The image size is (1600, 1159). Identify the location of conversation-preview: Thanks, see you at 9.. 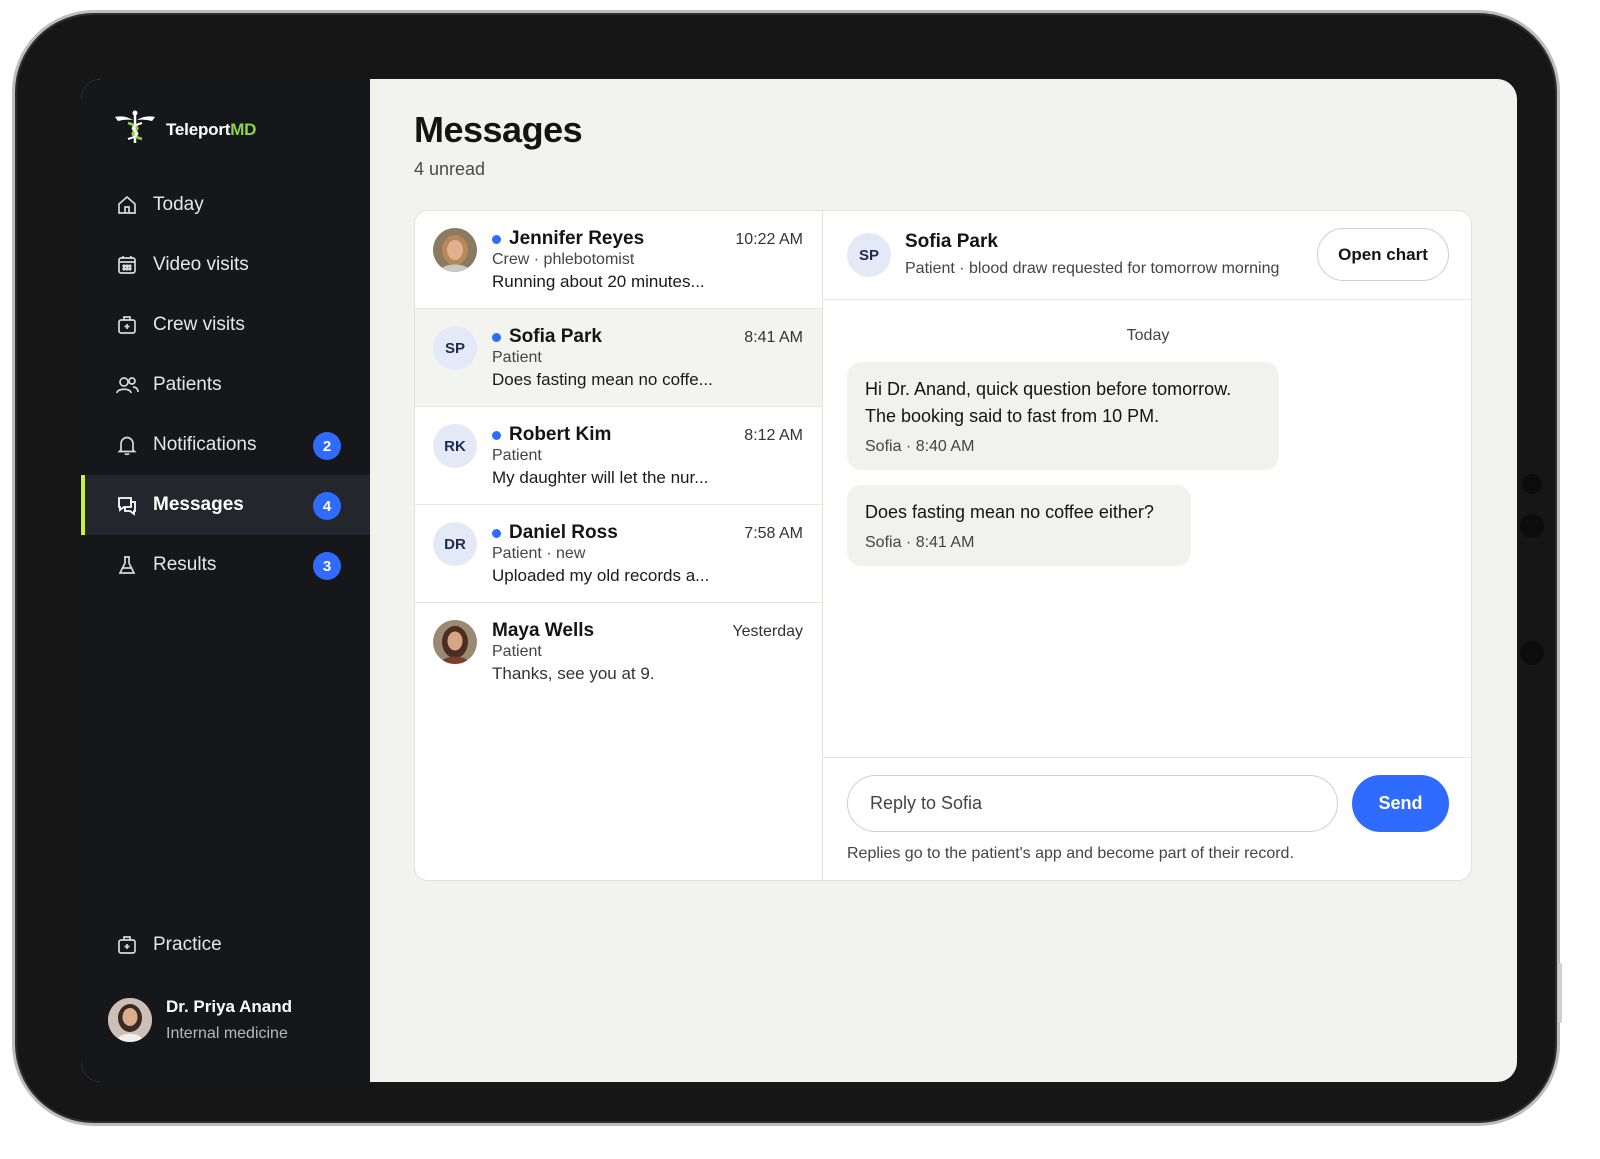
(573, 673).